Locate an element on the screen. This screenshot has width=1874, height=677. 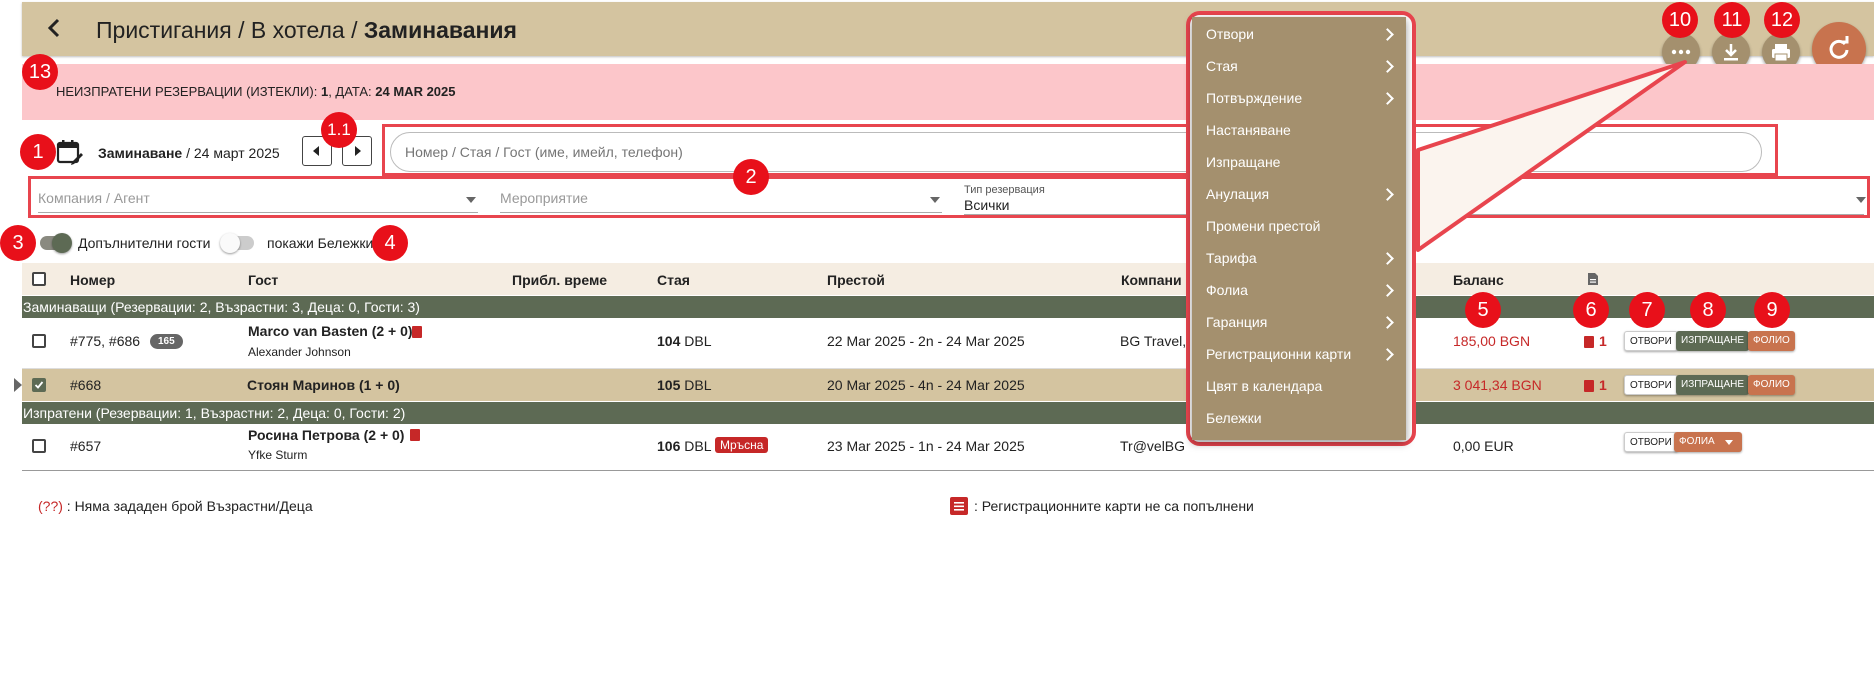
reservation-number: #657 is located at coordinates (85, 446).